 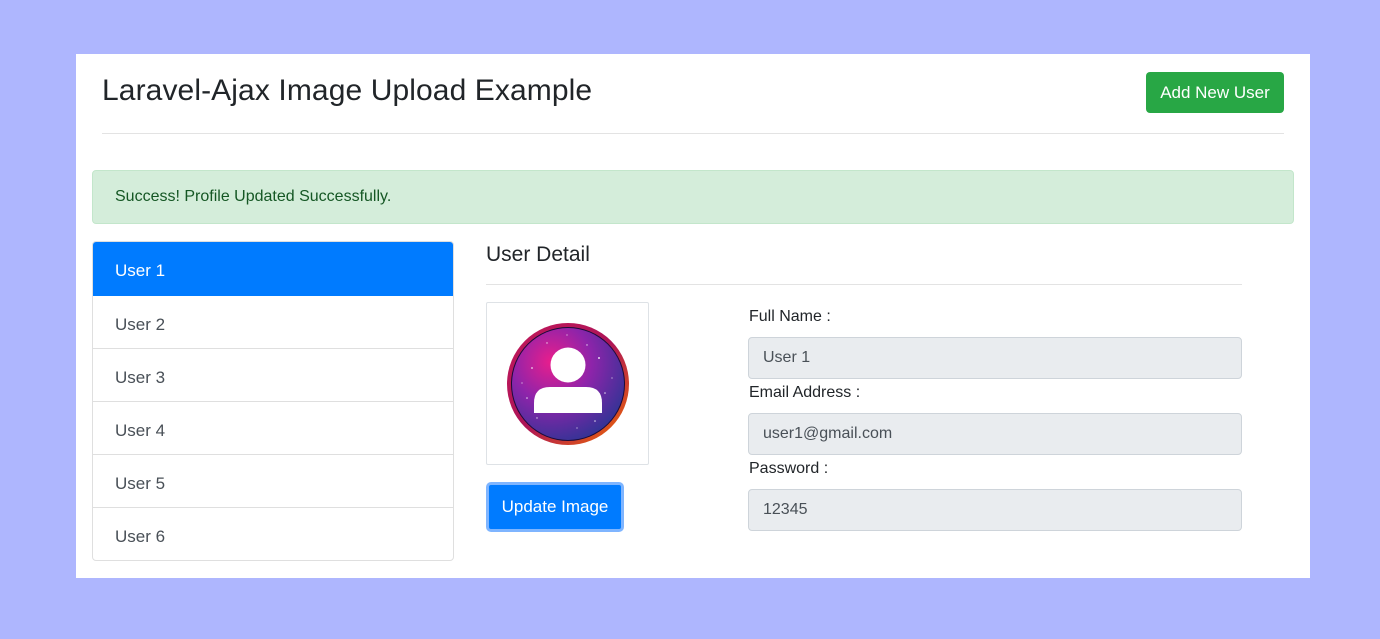 What do you see at coordinates (273, 428) in the screenshot?
I see `user-list-item-4: User 4` at bounding box center [273, 428].